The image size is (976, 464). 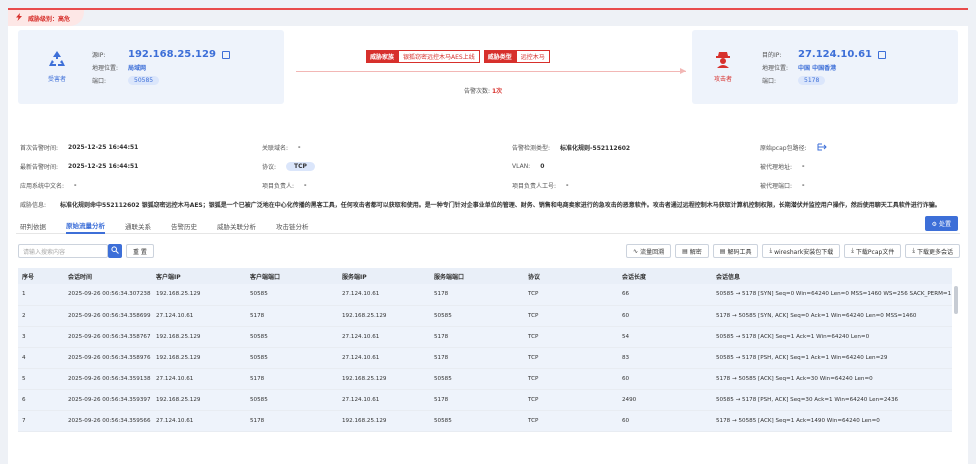 I want to click on col-protocol: 协议, so click(x=571, y=276).